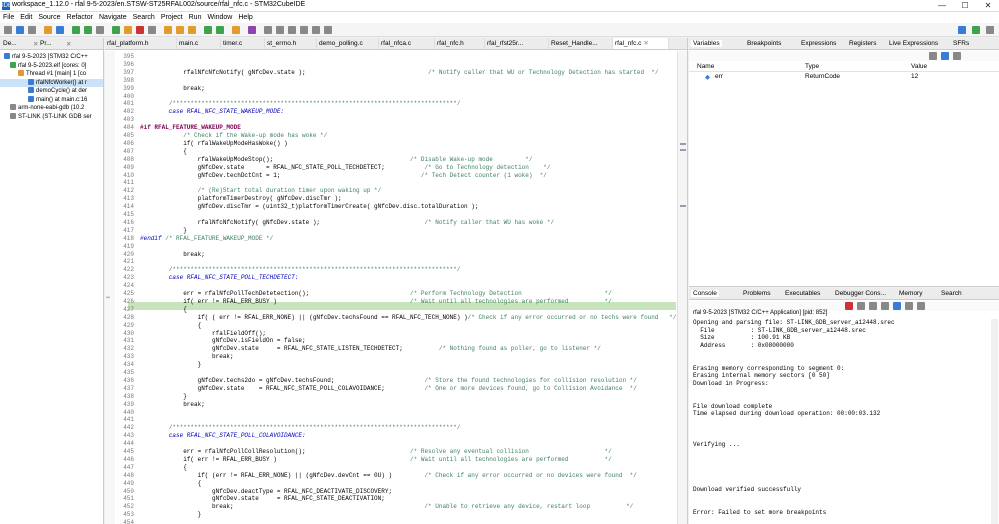 The width and height of the screenshot is (999, 524). I want to click on settings-icon, so click(32, 30).